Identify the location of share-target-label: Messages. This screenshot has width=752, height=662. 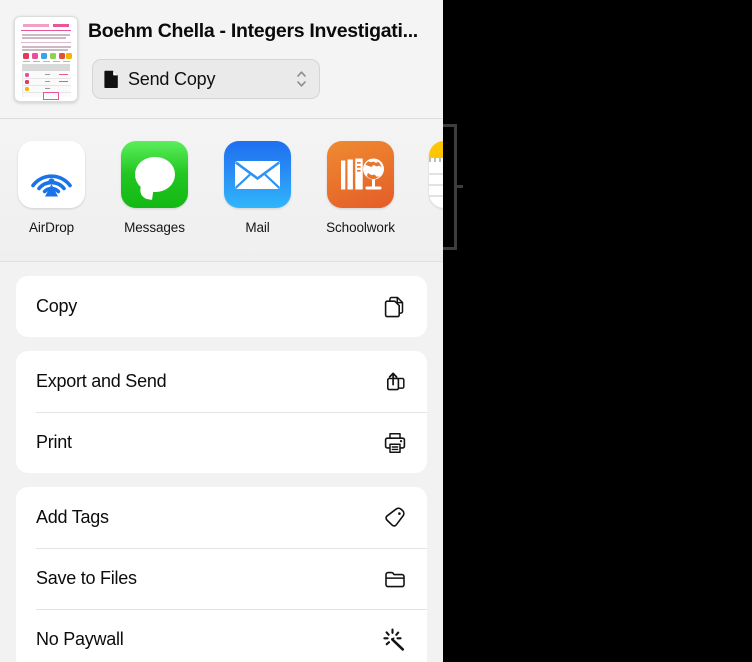
(154, 227).